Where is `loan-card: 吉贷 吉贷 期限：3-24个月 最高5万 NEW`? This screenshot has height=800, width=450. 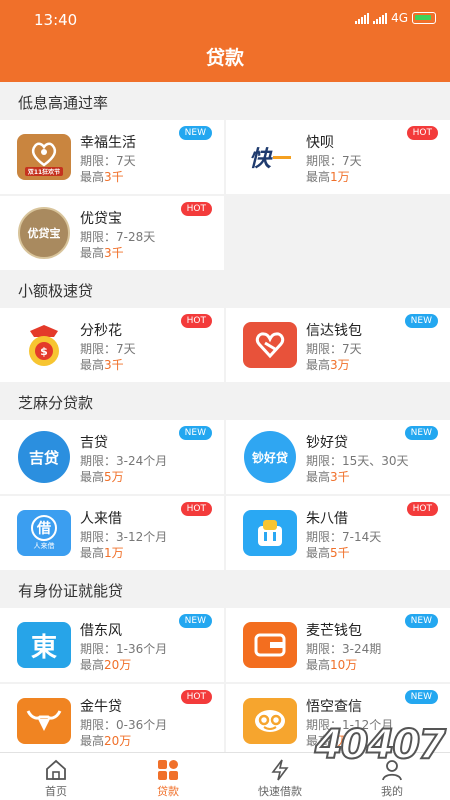
loan-card: 吉贷 吉贷 期限：3-24个月 最高5万 NEW is located at coordinates (112, 457).